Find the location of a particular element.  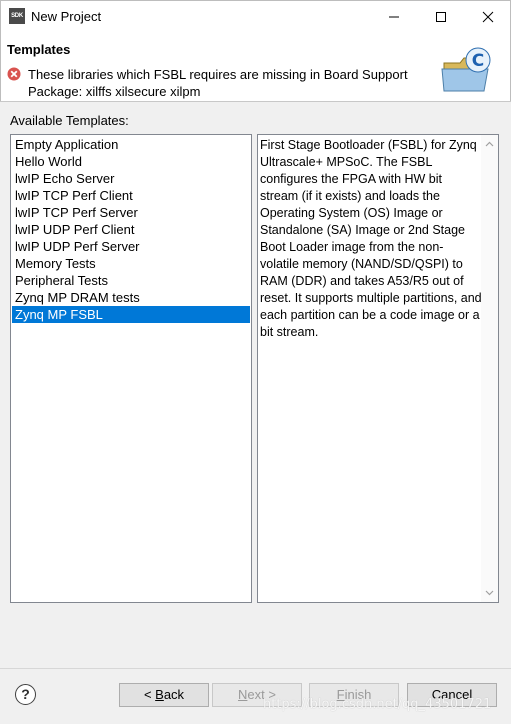

error-icon is located at coordinates (14, 74).